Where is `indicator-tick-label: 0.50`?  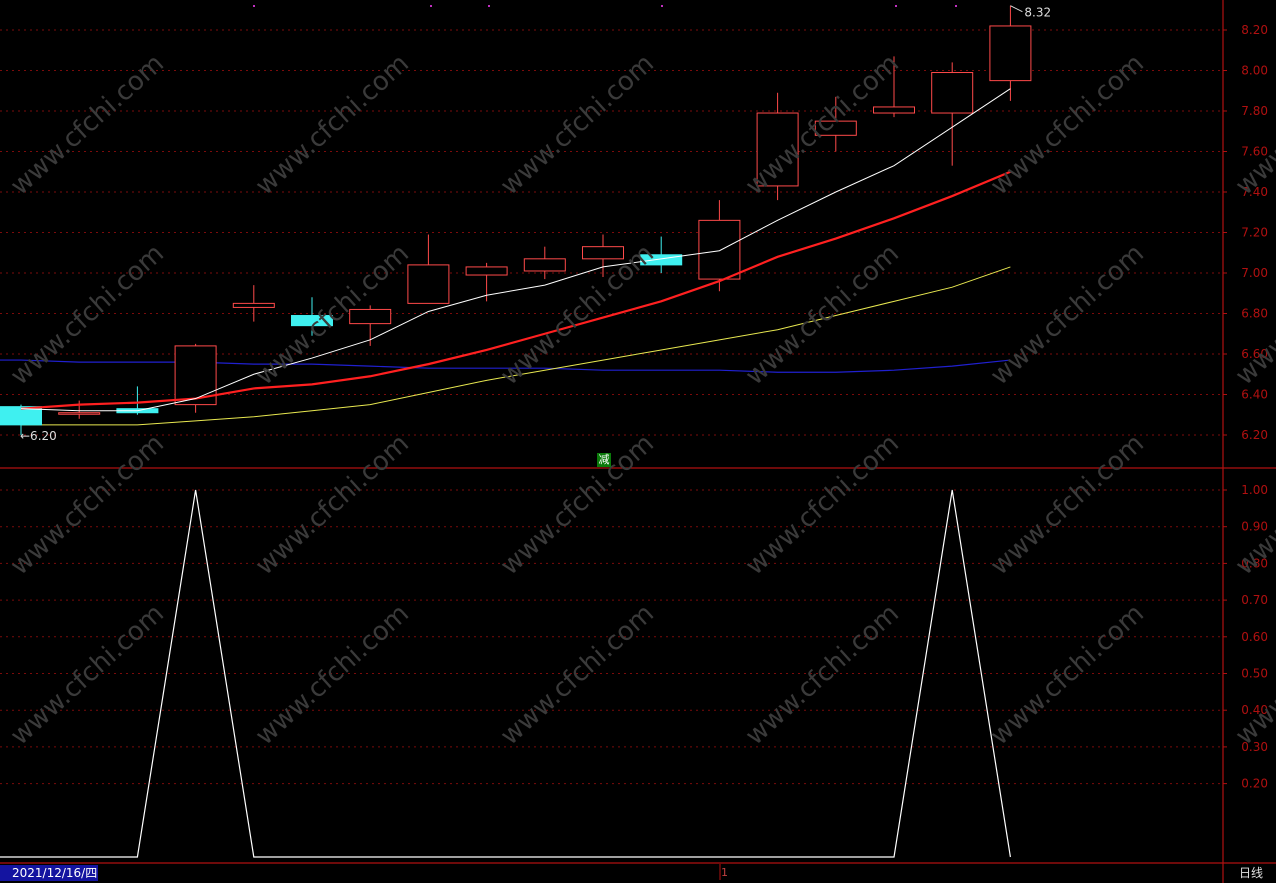
indicator-tick-label: 0.50 is located at coordinates (1254, 674).